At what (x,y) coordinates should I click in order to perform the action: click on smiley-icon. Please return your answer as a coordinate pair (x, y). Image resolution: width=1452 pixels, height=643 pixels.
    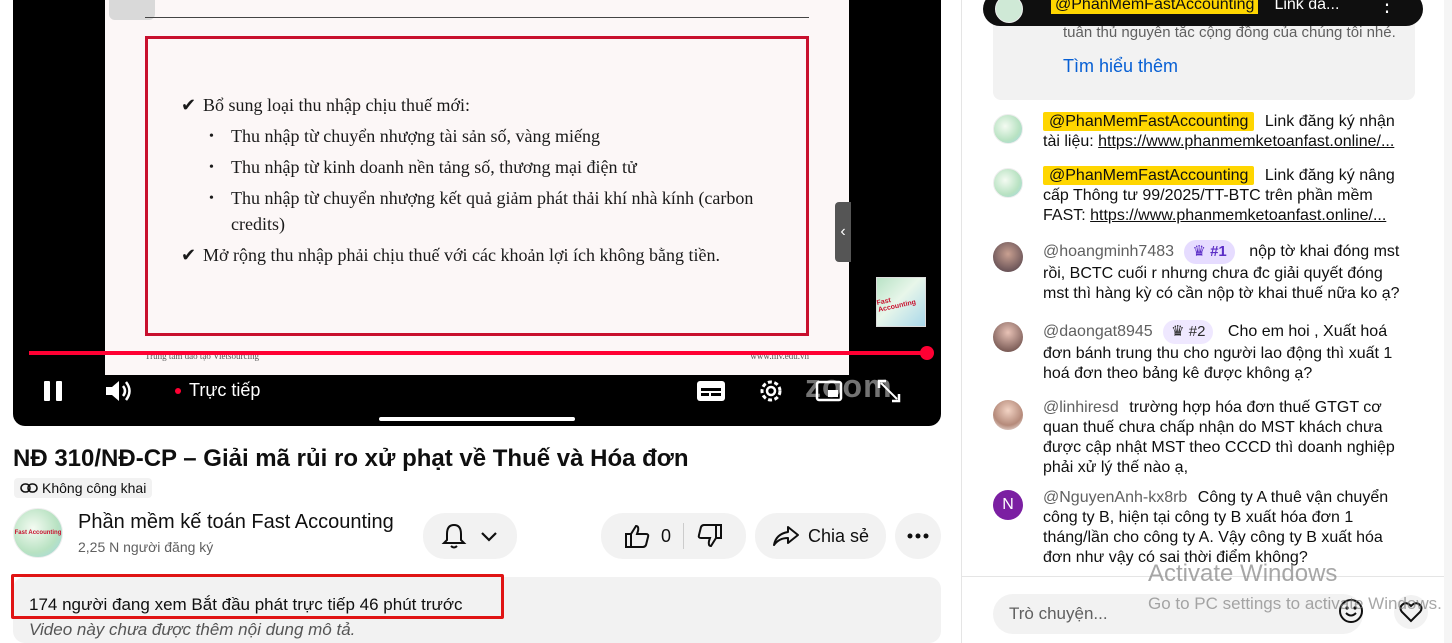
    Looking at the image, I should click on (1351, 611).